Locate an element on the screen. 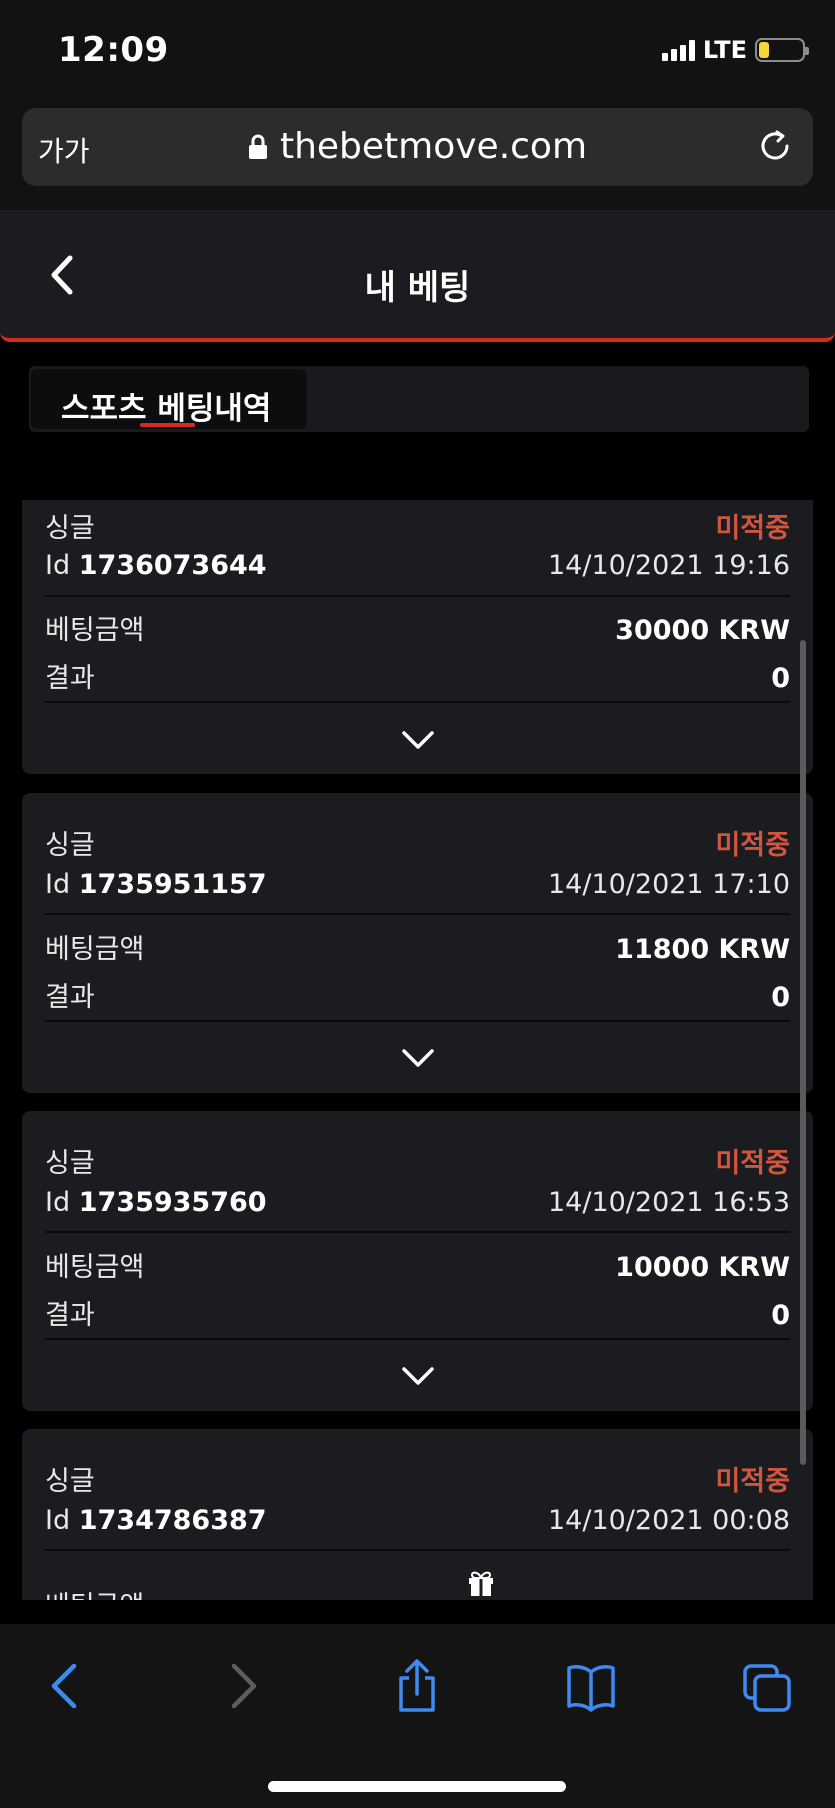 The width and height of the screenshot is (835, 1808). bet-amount: 30000 KRW is located at coordinates (702, 630).